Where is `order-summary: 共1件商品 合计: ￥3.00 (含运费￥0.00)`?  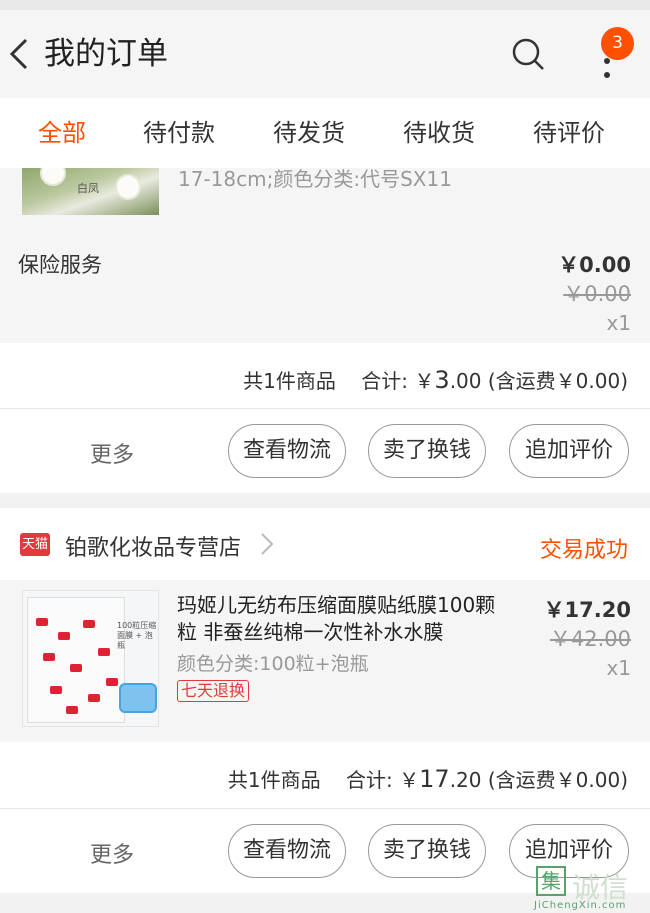 order-summary: 共1件商品 合计: ￥3.00 (含运费￥0.00) is located at coordinates (325, 375).